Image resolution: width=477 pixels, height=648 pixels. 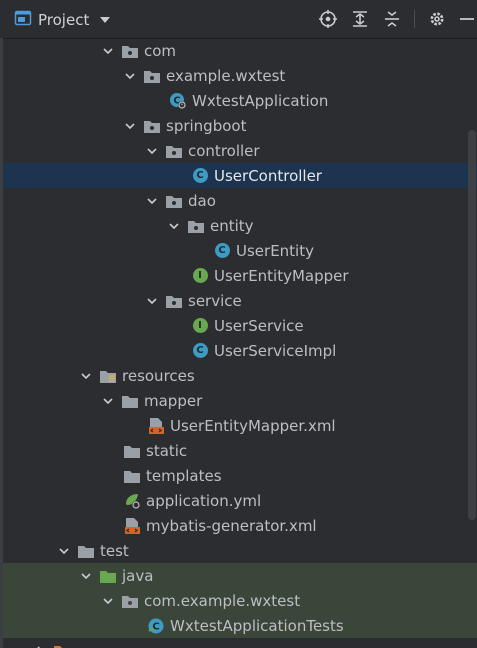 What do you see at coordinates (253, 425) in the screenshot?
I see `tree-item-label: UserEntityMapper.xml` at bounding box center [253, 425].